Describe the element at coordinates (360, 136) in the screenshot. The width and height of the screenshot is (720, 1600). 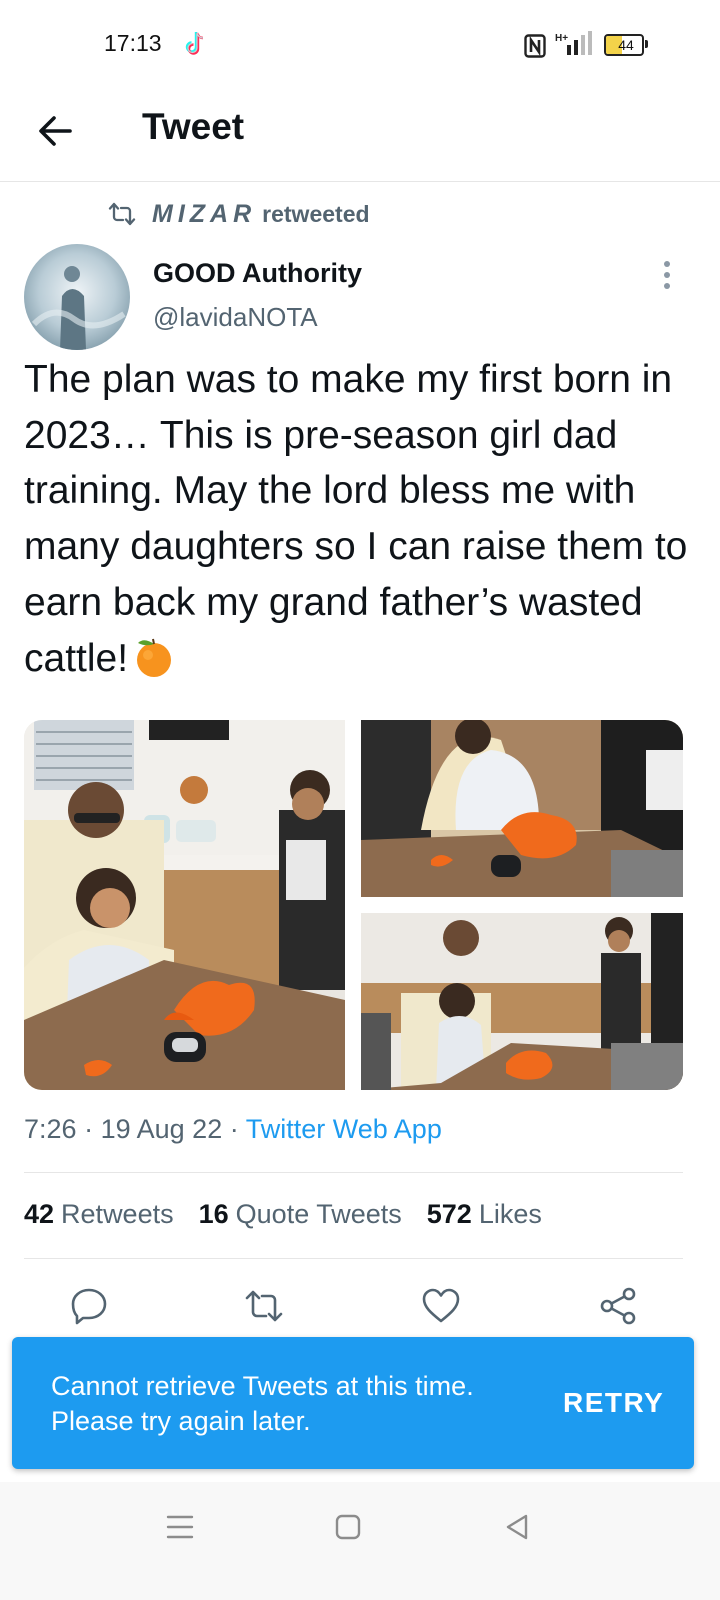
I see `top-app-bar: Tweet` at that location.